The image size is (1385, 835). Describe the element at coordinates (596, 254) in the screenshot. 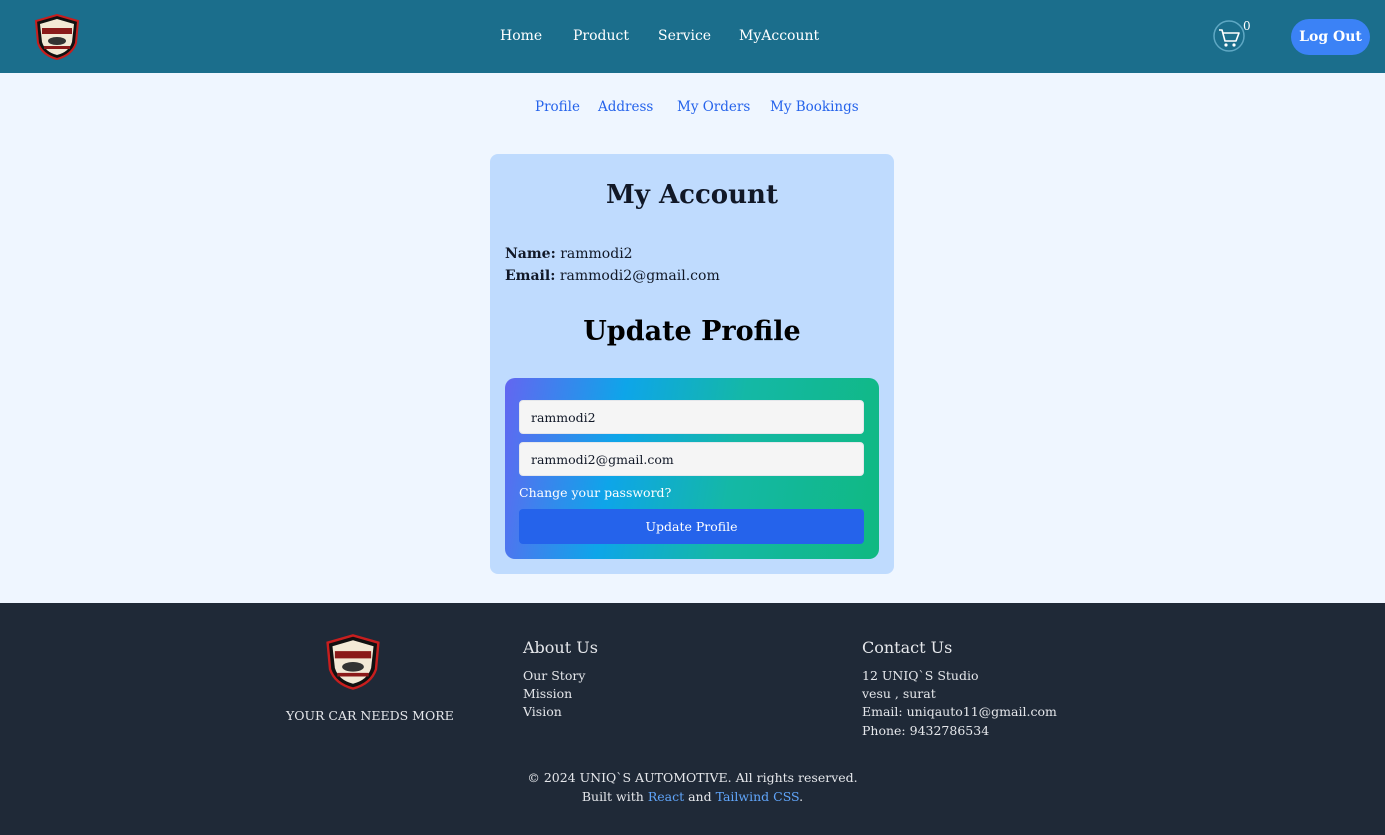

I see `name-value: rammodi2` at that location.